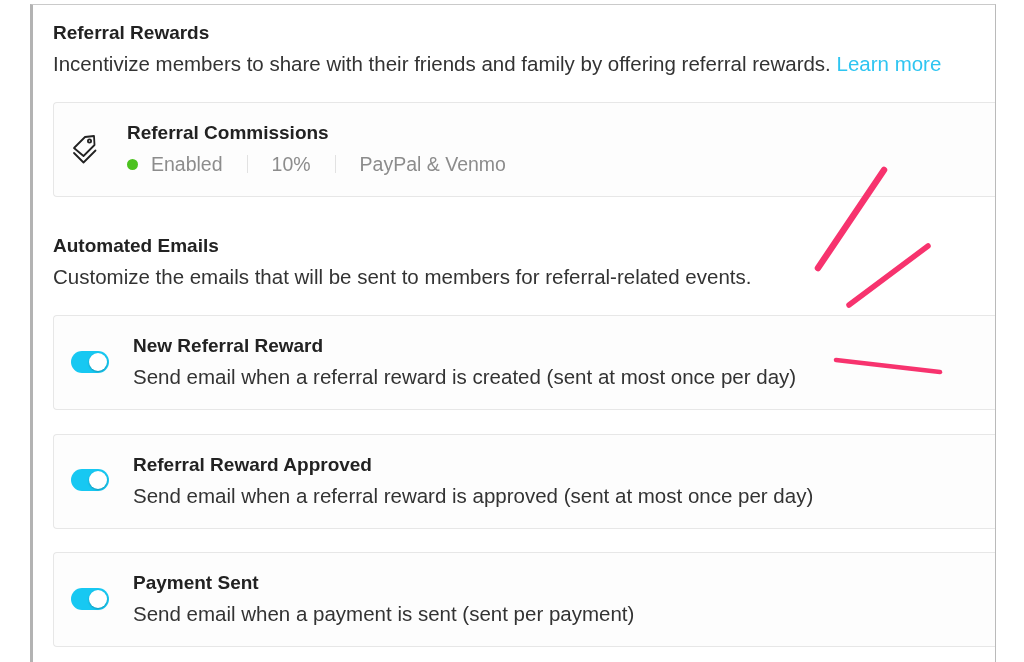 This screenshot has height=662, width=1024. Describe the element at coordinates (132, 33) in the screenshot. I see `section-heading: Referral Rewards` at that location.